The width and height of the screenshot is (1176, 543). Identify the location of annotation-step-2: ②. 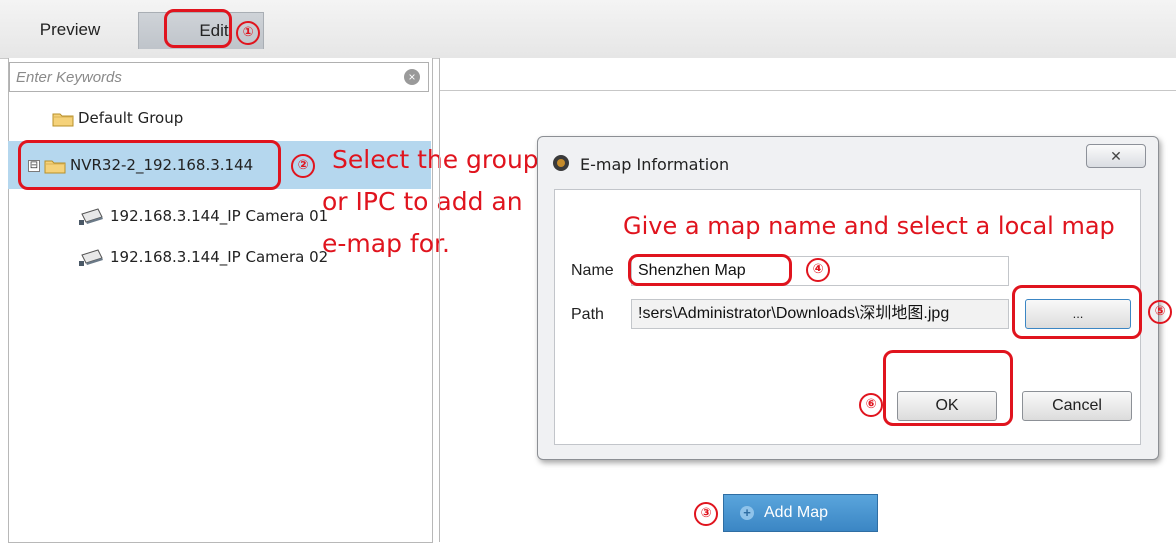
(303, 166).